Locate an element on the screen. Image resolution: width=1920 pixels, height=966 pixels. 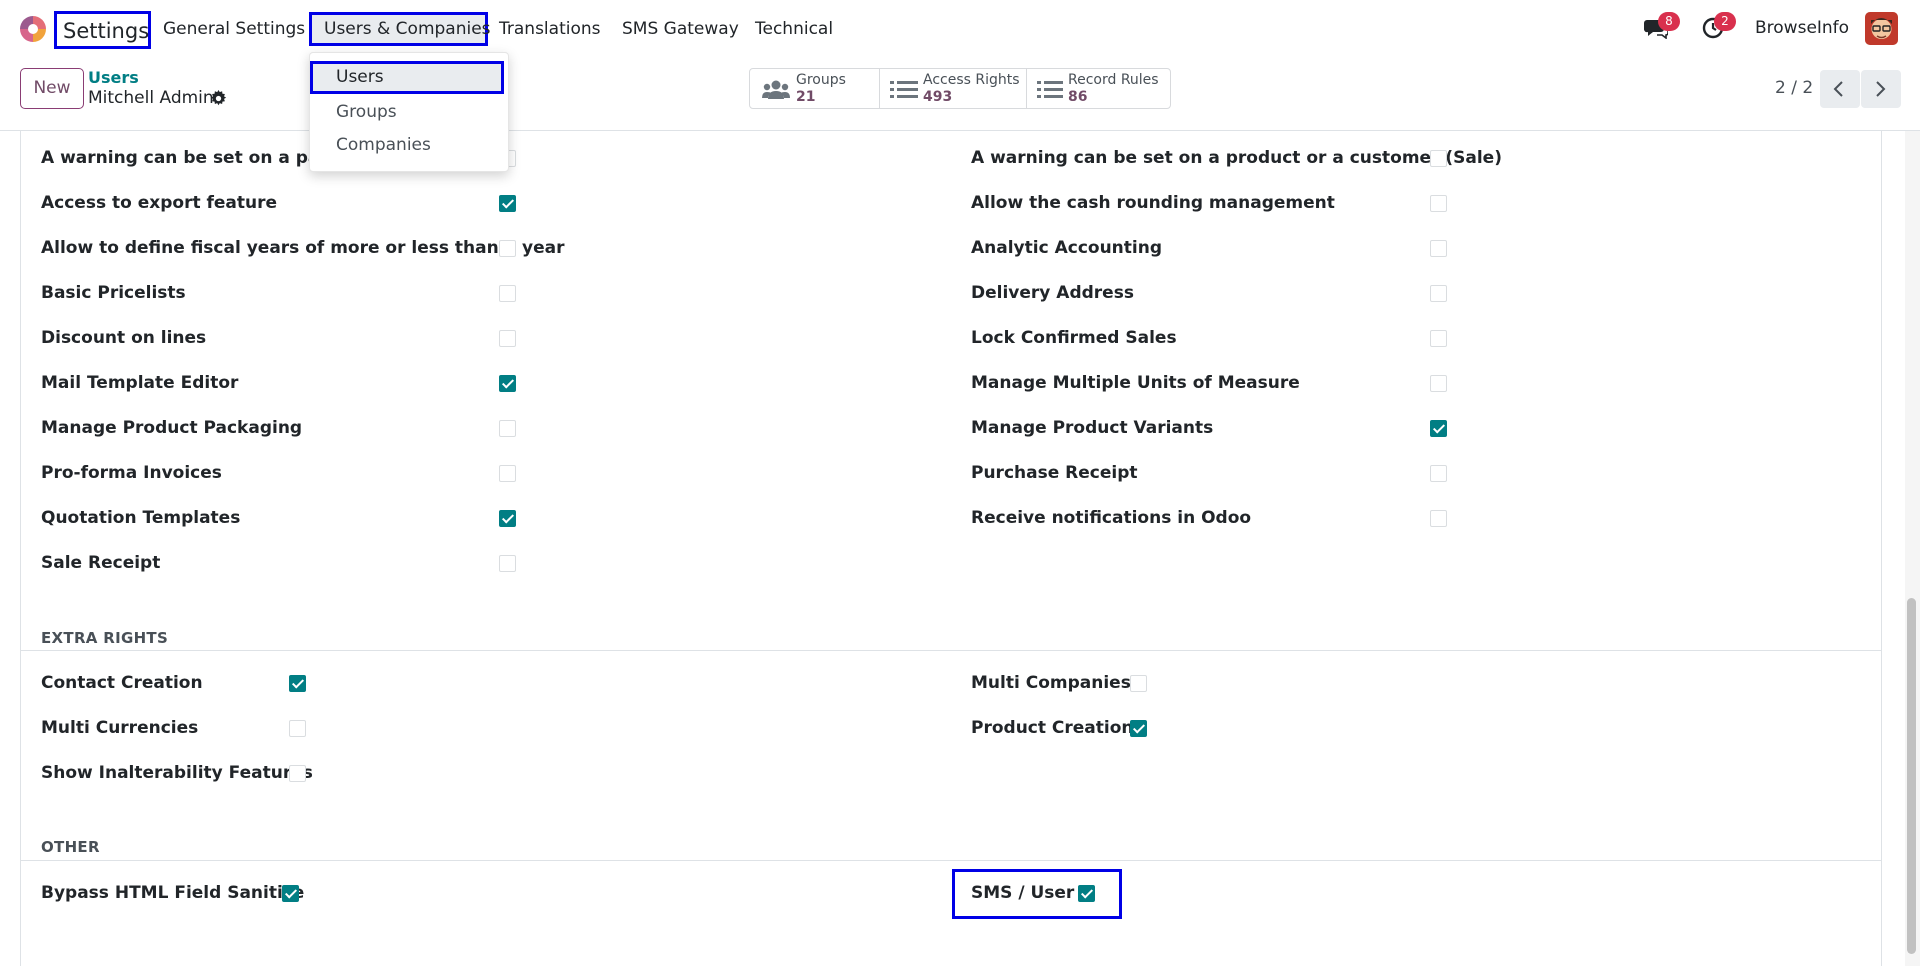
checkbox-variants is located at coordinates (1438, 428).